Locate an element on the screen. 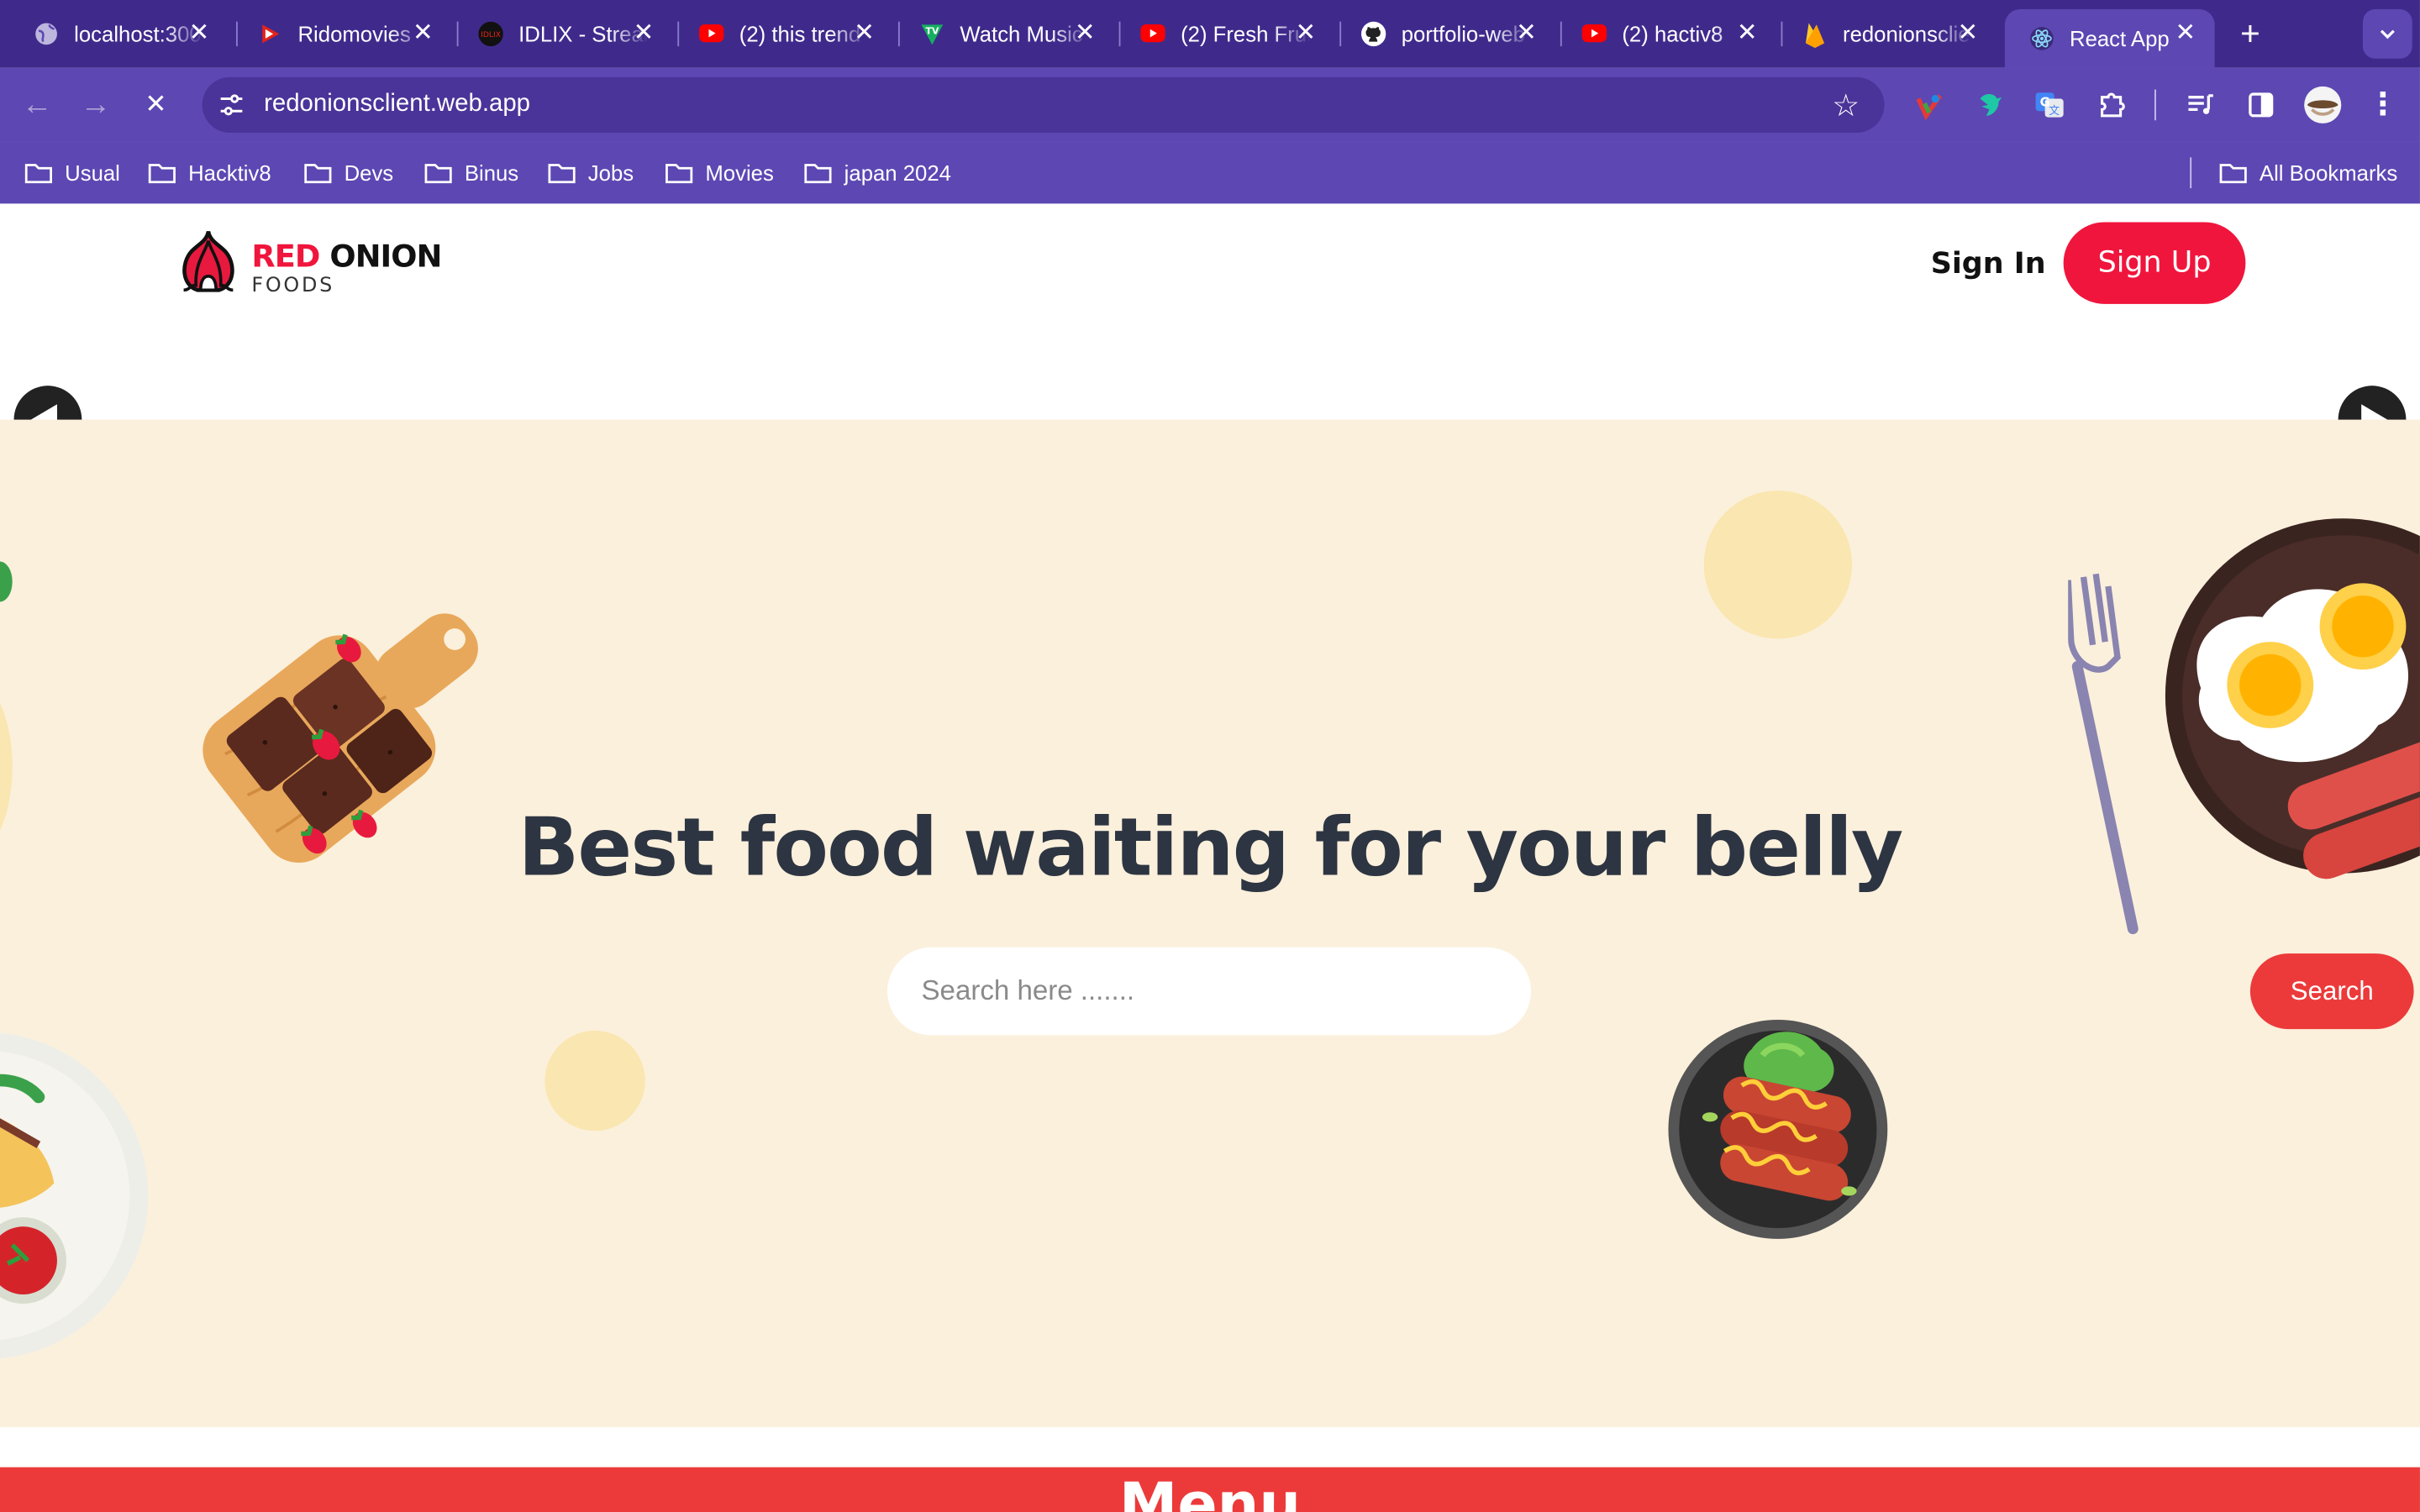 The height and width of the screenshot is (1512, 2420). extensions-puzzle-icon is located at coordinates (2111, 105).